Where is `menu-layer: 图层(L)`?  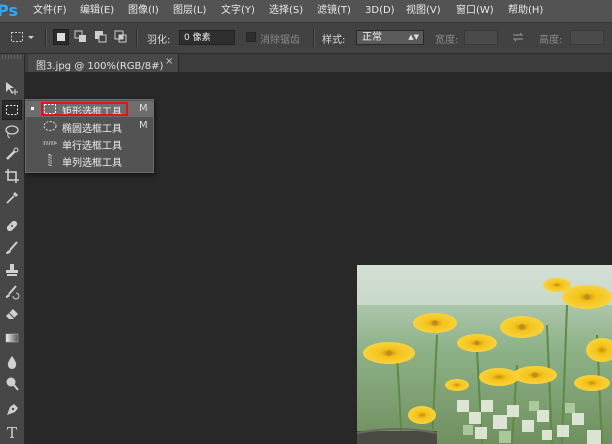 menu-layer: 图层(L) is located at coordinates (189, 11).